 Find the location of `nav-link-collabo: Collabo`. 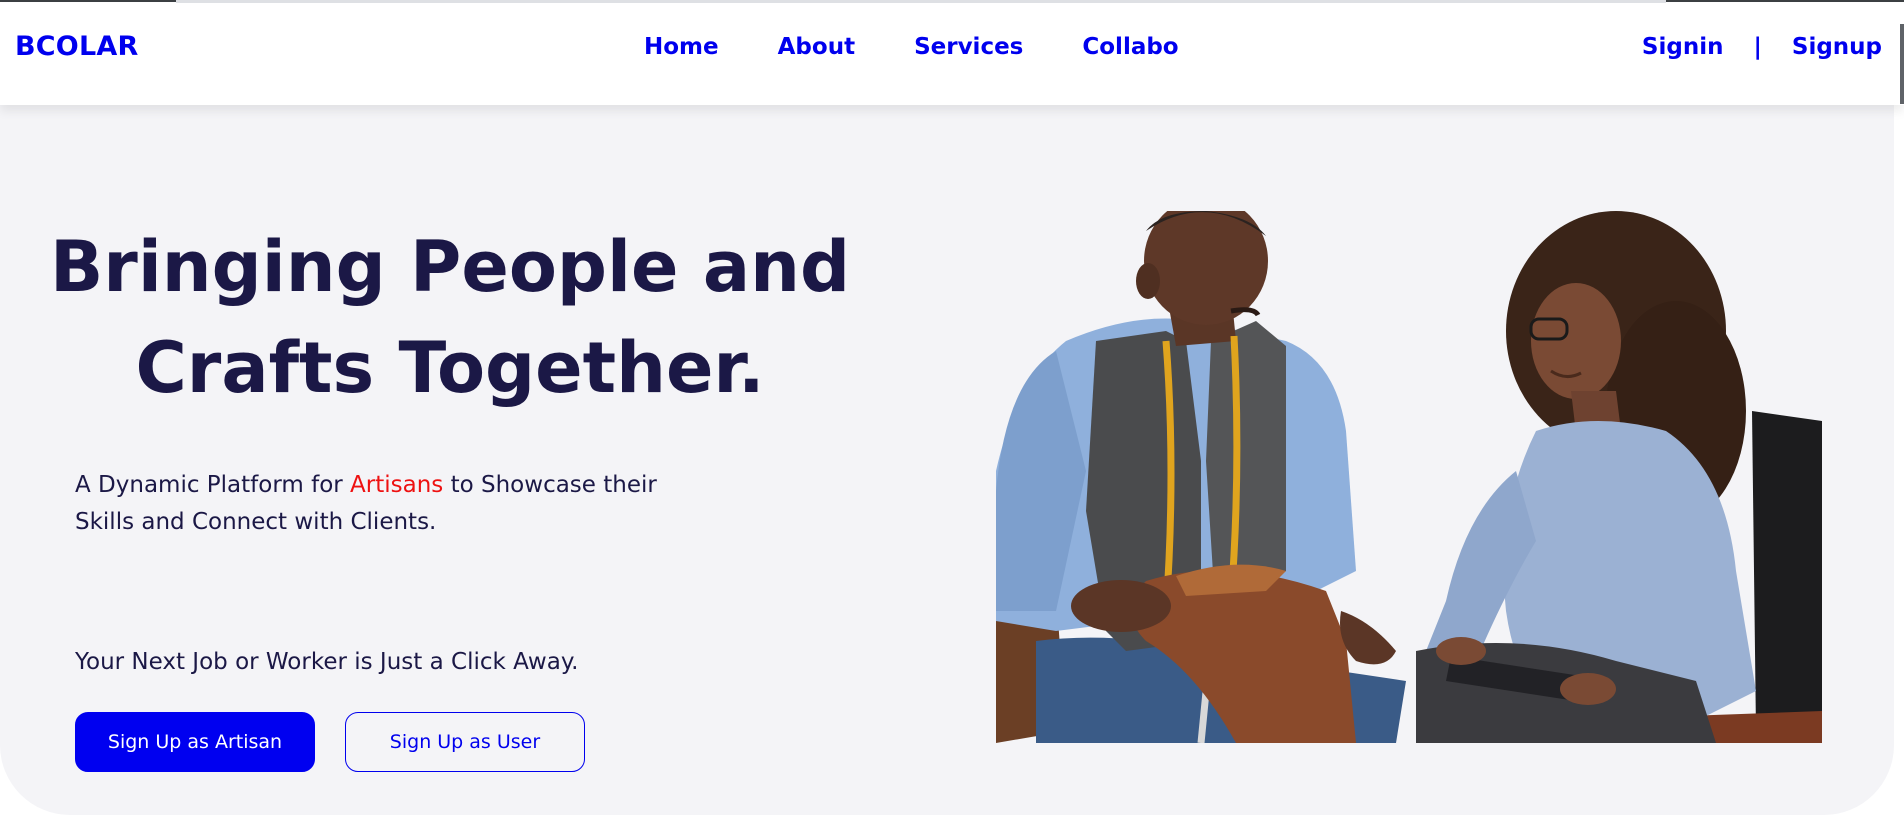

nav-link-collabo: Collabo is located at coordinates (1130, 47).